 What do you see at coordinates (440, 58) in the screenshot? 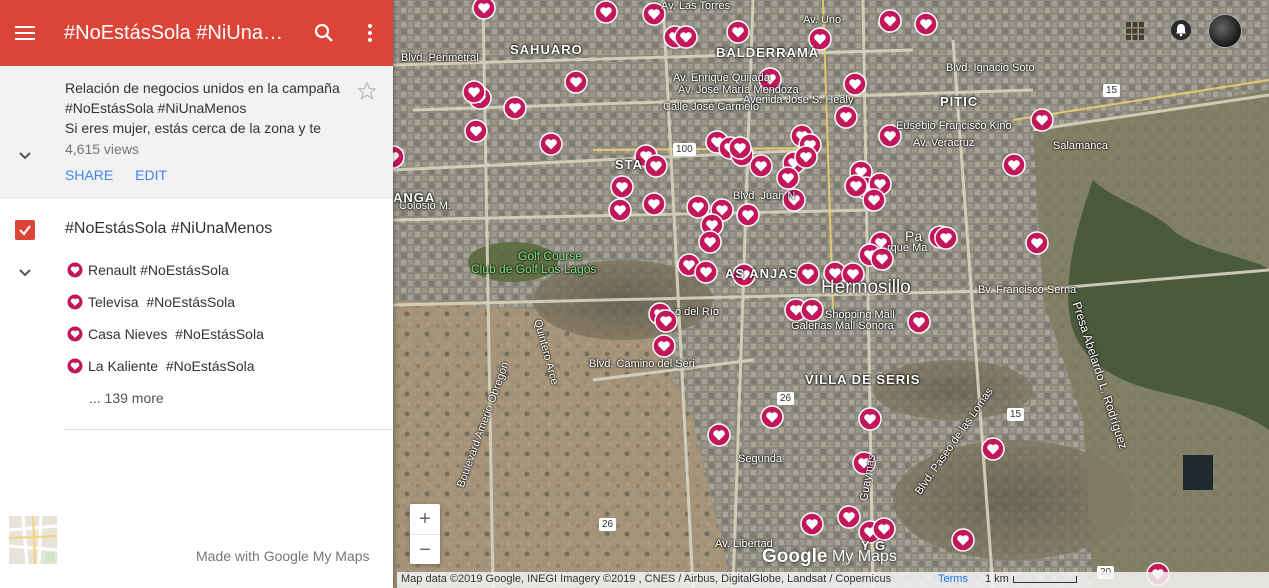
I see `map-label-blvd-perimetral: Blvd. Perimetral` at bounding box center [440, 58].